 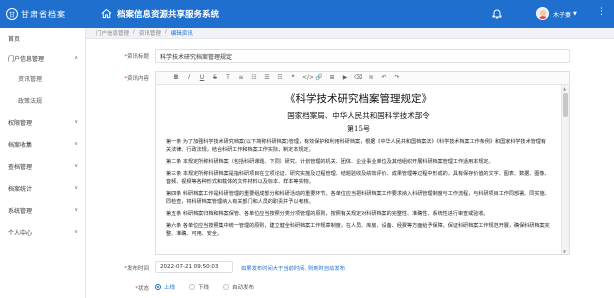 What do you see at coordinates (542, 13) in the screenshot?
I see `avatar` at bounding box center [542, 13].